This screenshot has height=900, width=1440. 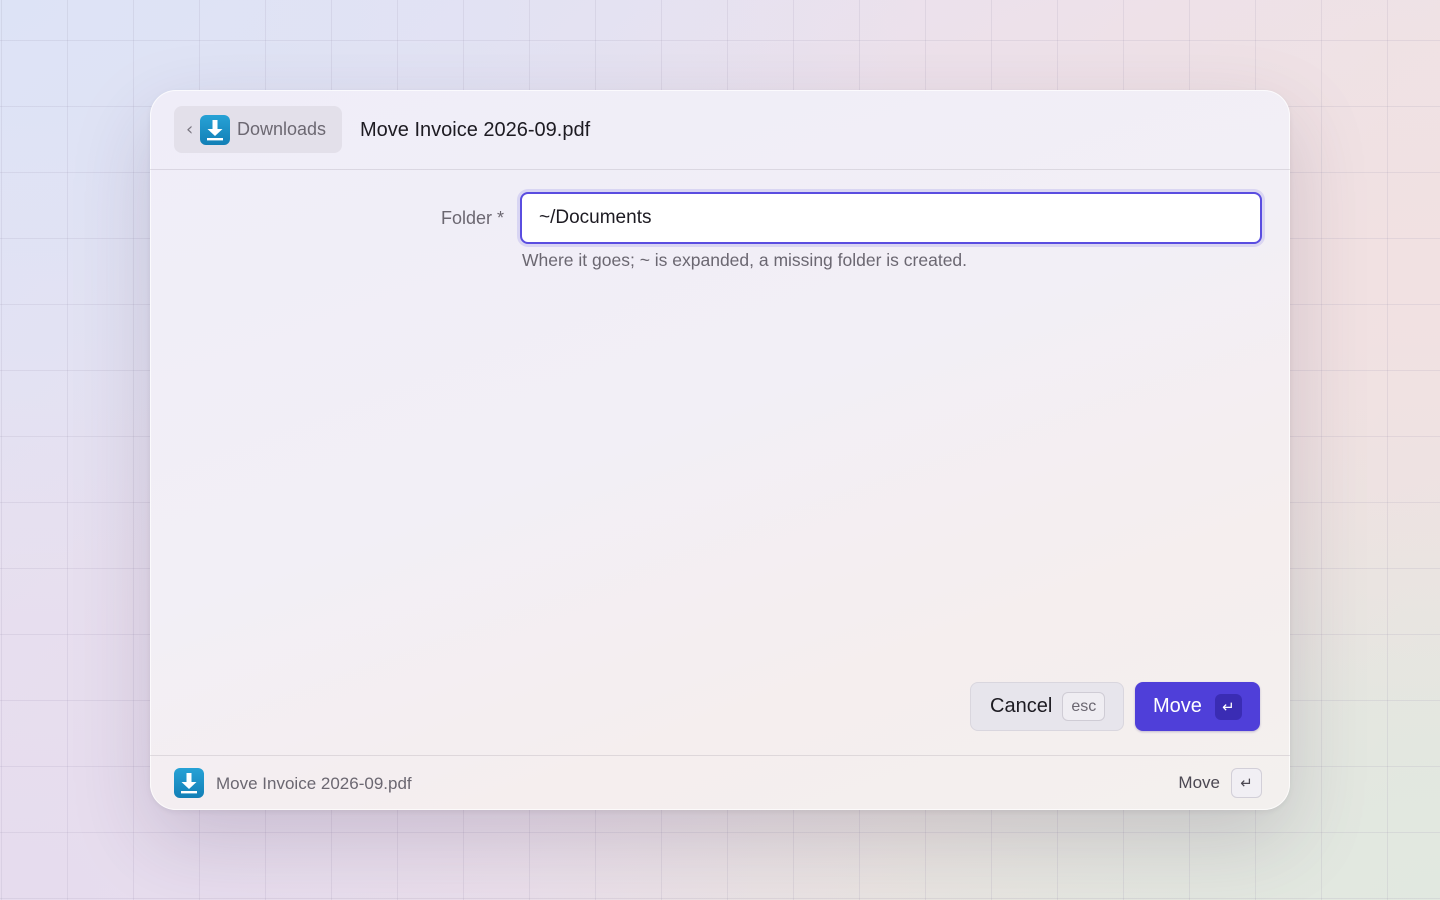 I want to click on back-button: ‹ Downloads, so click(x=258, y=129).